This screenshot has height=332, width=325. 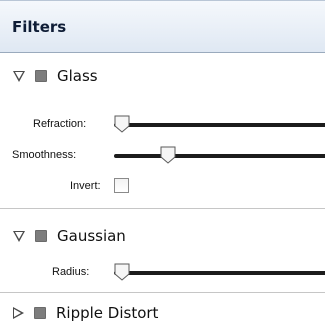 I want to click on smoothness-row: Smoothness:, so click(x=162, y=156).